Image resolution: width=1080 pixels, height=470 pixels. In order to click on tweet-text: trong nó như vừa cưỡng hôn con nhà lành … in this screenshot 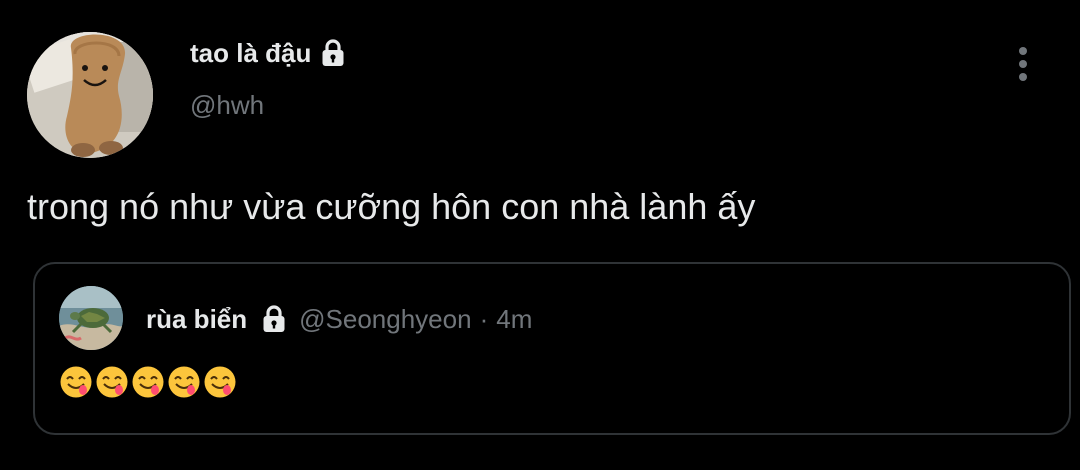, I will do `click(391, 206)`.